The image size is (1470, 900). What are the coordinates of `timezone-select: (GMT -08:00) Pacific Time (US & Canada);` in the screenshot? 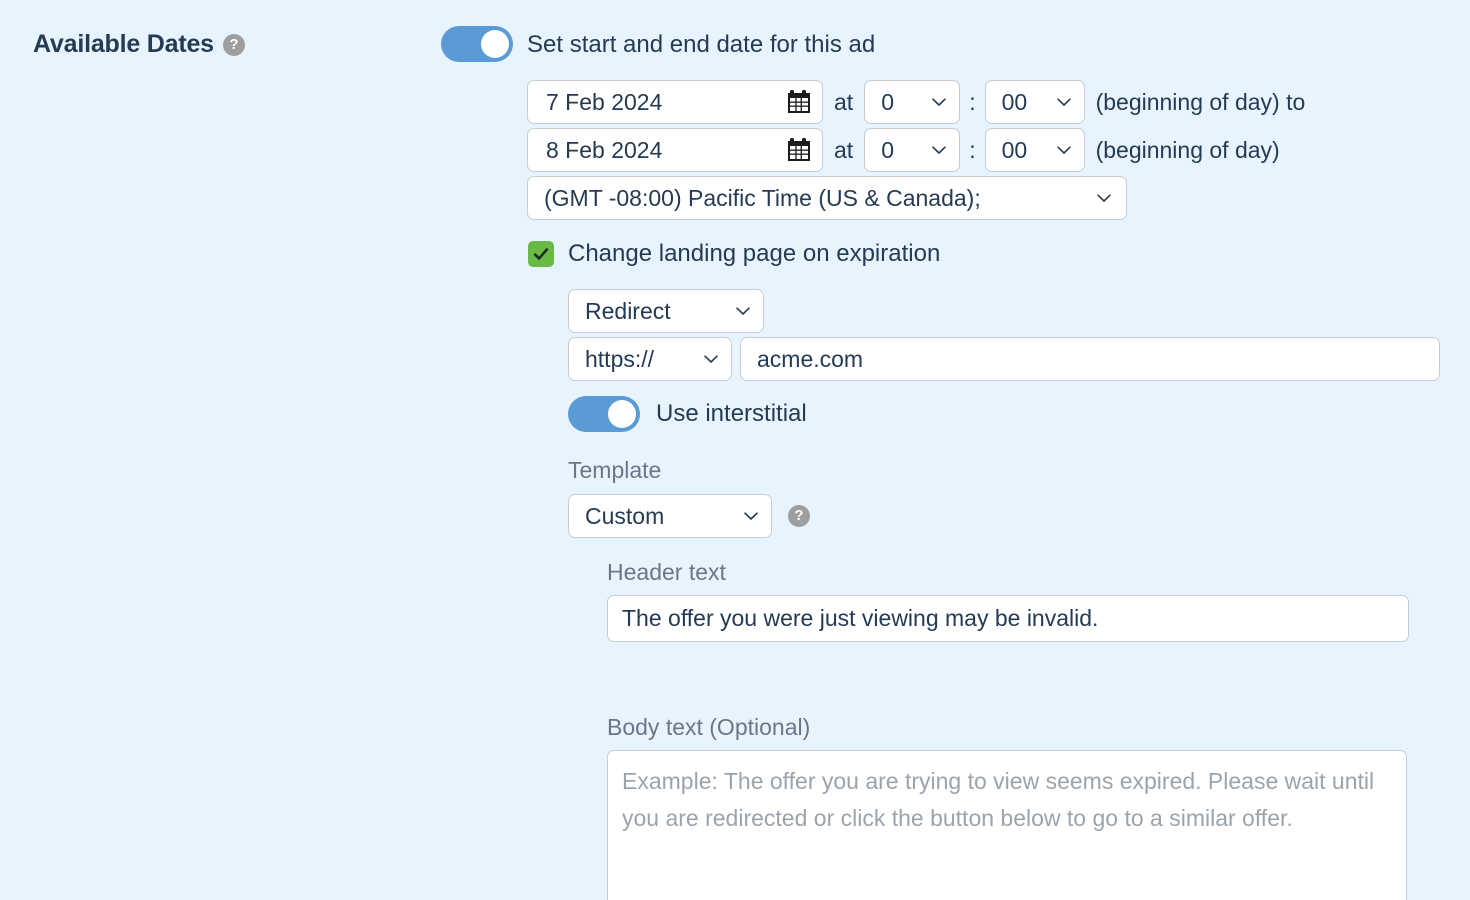 It's located at (827, 198).